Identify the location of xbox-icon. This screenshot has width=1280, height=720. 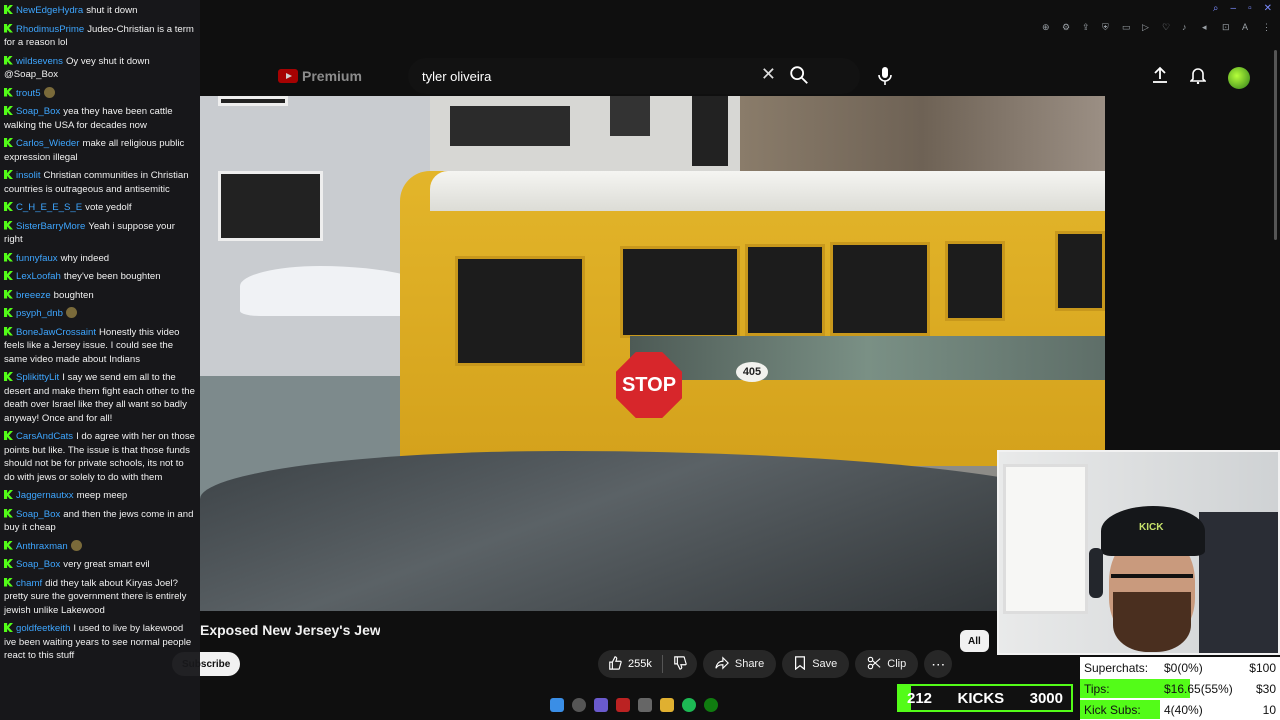
(711, 705).